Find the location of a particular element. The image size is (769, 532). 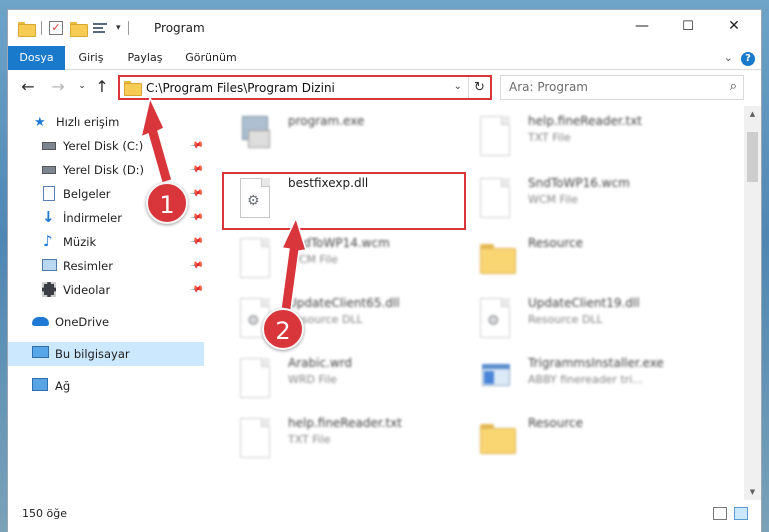

properties-check-icon: ✓ is located at coordinates (56, 28).